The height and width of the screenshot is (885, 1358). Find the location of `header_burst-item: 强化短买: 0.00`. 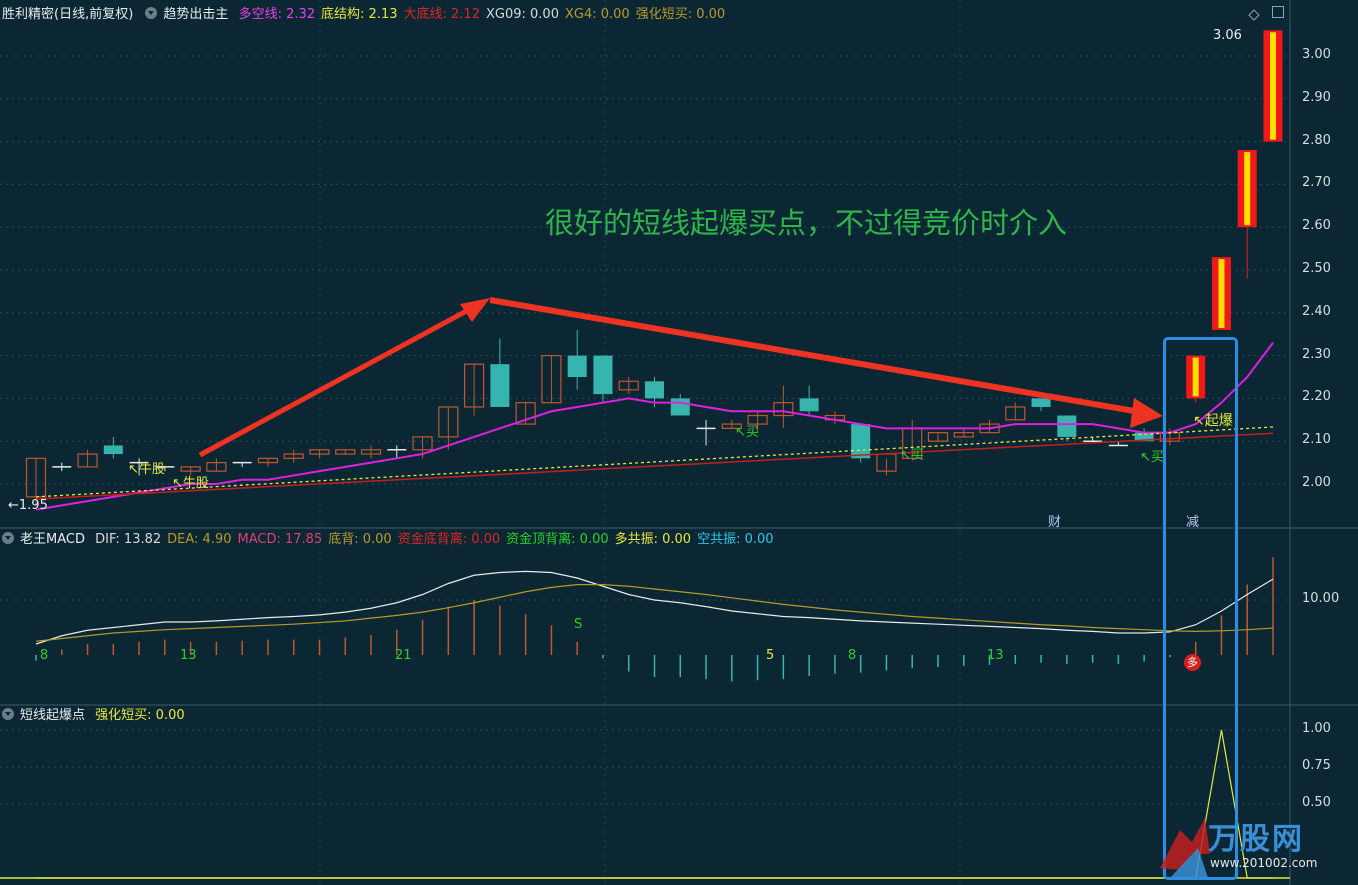

header_burst-item: 强化短买: 0.00 is located at coordinates (140, 715).